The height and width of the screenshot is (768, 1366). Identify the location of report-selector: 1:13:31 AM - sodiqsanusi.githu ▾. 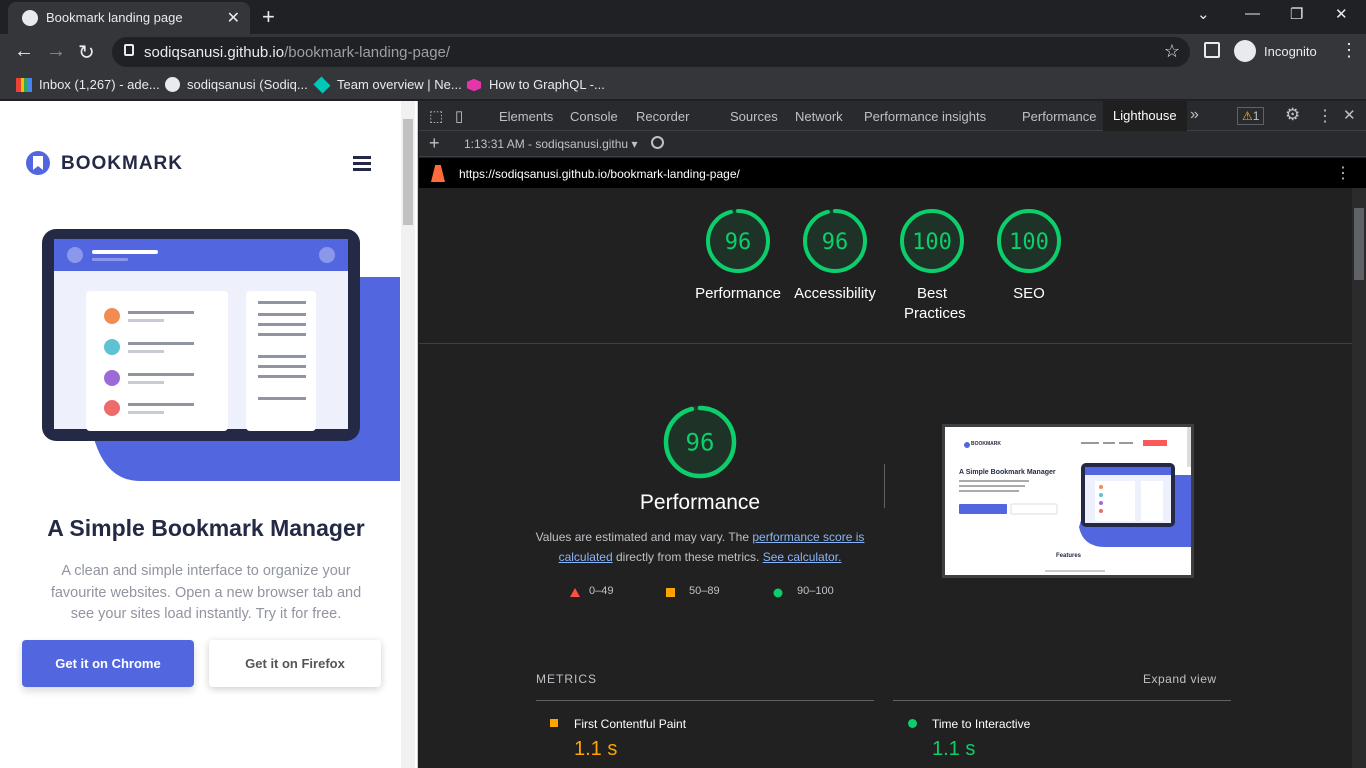
(550, 144).